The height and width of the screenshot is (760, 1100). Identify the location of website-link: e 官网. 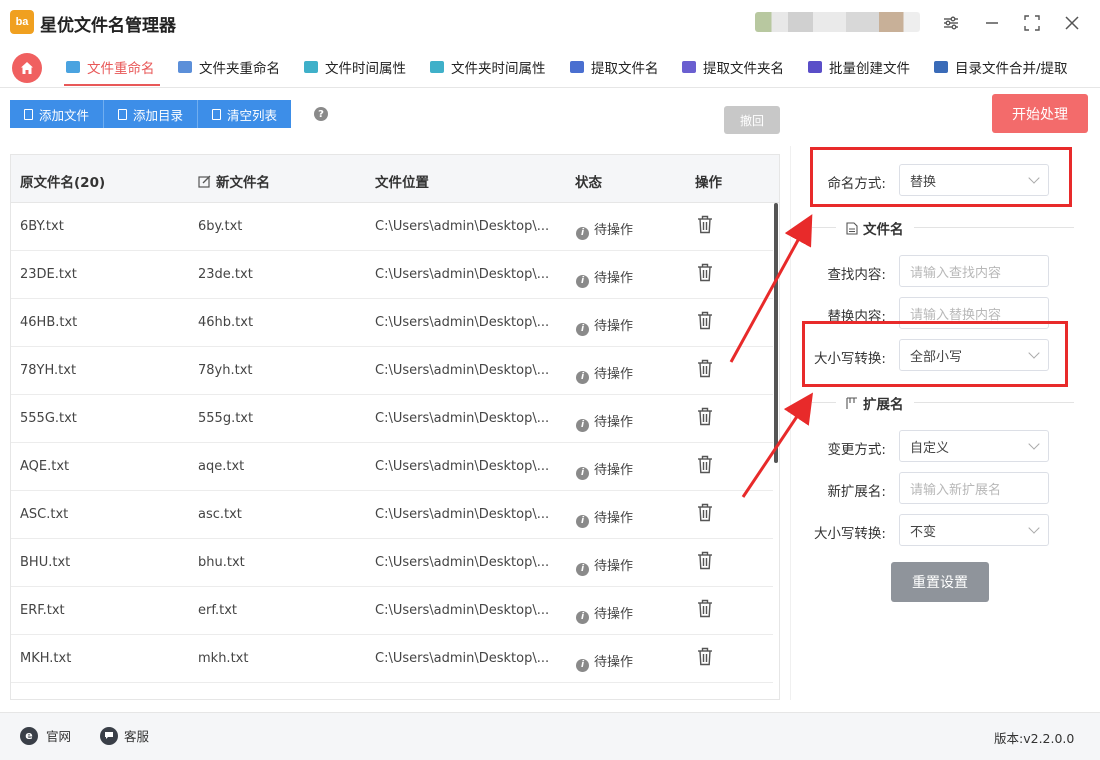
(45, 735).